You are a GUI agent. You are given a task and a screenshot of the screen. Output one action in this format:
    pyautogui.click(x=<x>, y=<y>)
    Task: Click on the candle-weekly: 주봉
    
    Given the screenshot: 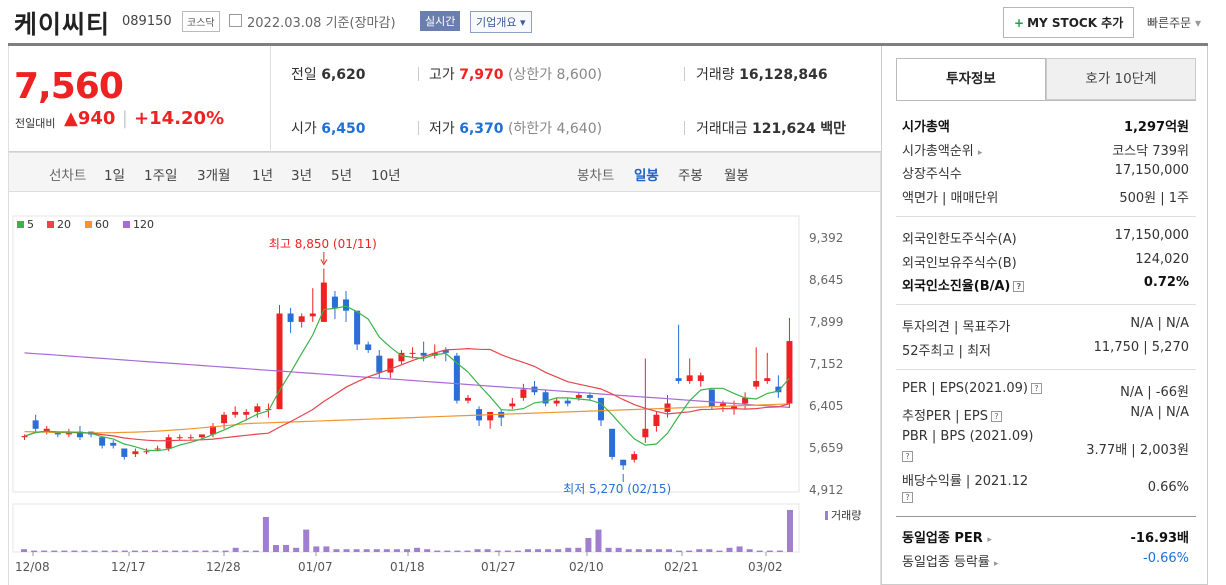 What is the action you would take?
    pyautogui.click(x=690, y=174)
    